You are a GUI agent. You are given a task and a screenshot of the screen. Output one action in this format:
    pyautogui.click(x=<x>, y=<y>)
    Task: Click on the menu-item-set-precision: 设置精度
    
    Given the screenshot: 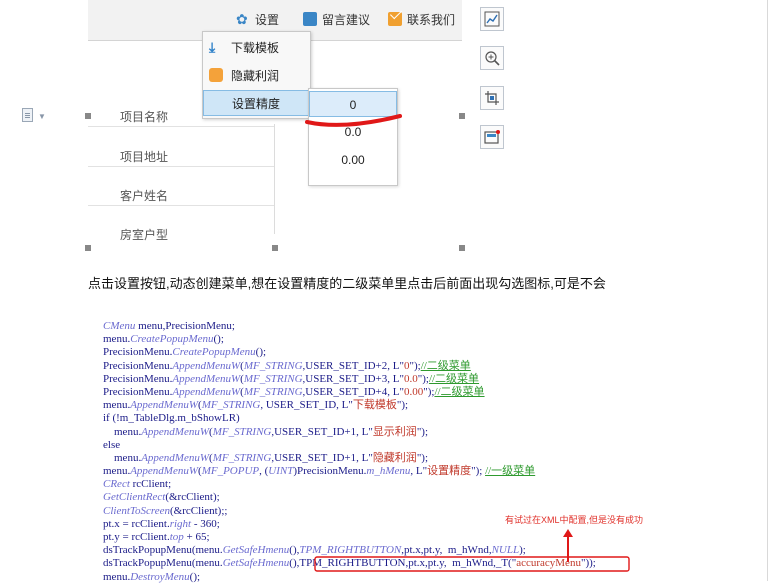 What is the action you would take?
    pyautogui.click(x=256, y=103)
    